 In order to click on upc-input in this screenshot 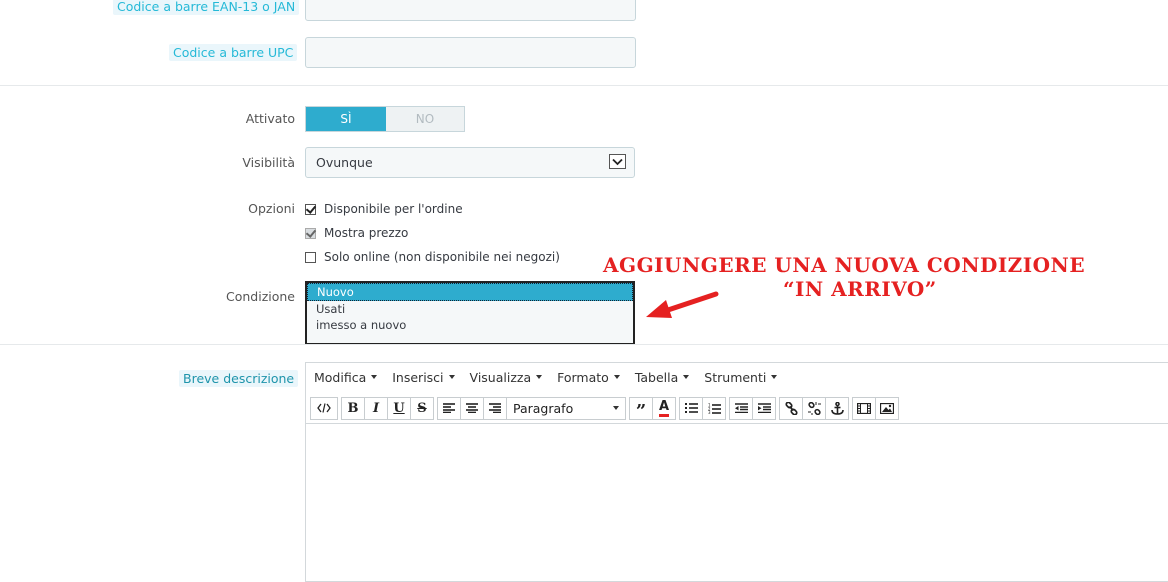, I will do `click(470, 52)`.